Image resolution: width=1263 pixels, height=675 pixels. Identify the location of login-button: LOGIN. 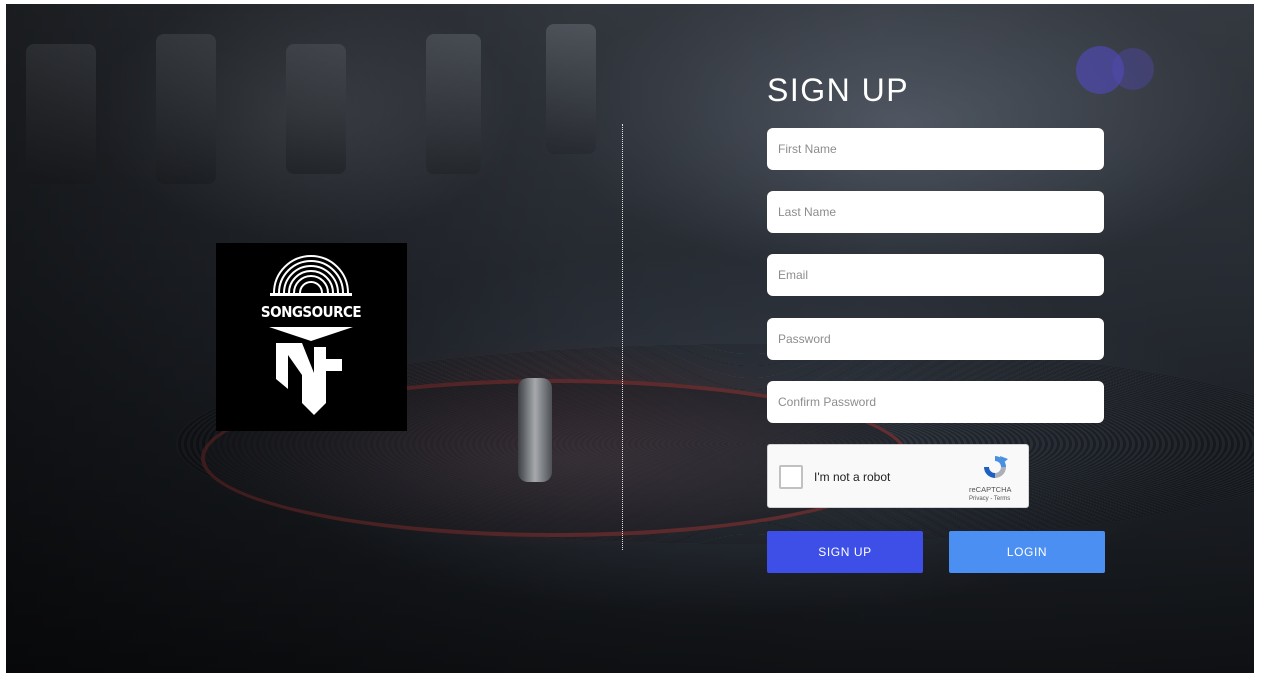
(1027, 552).